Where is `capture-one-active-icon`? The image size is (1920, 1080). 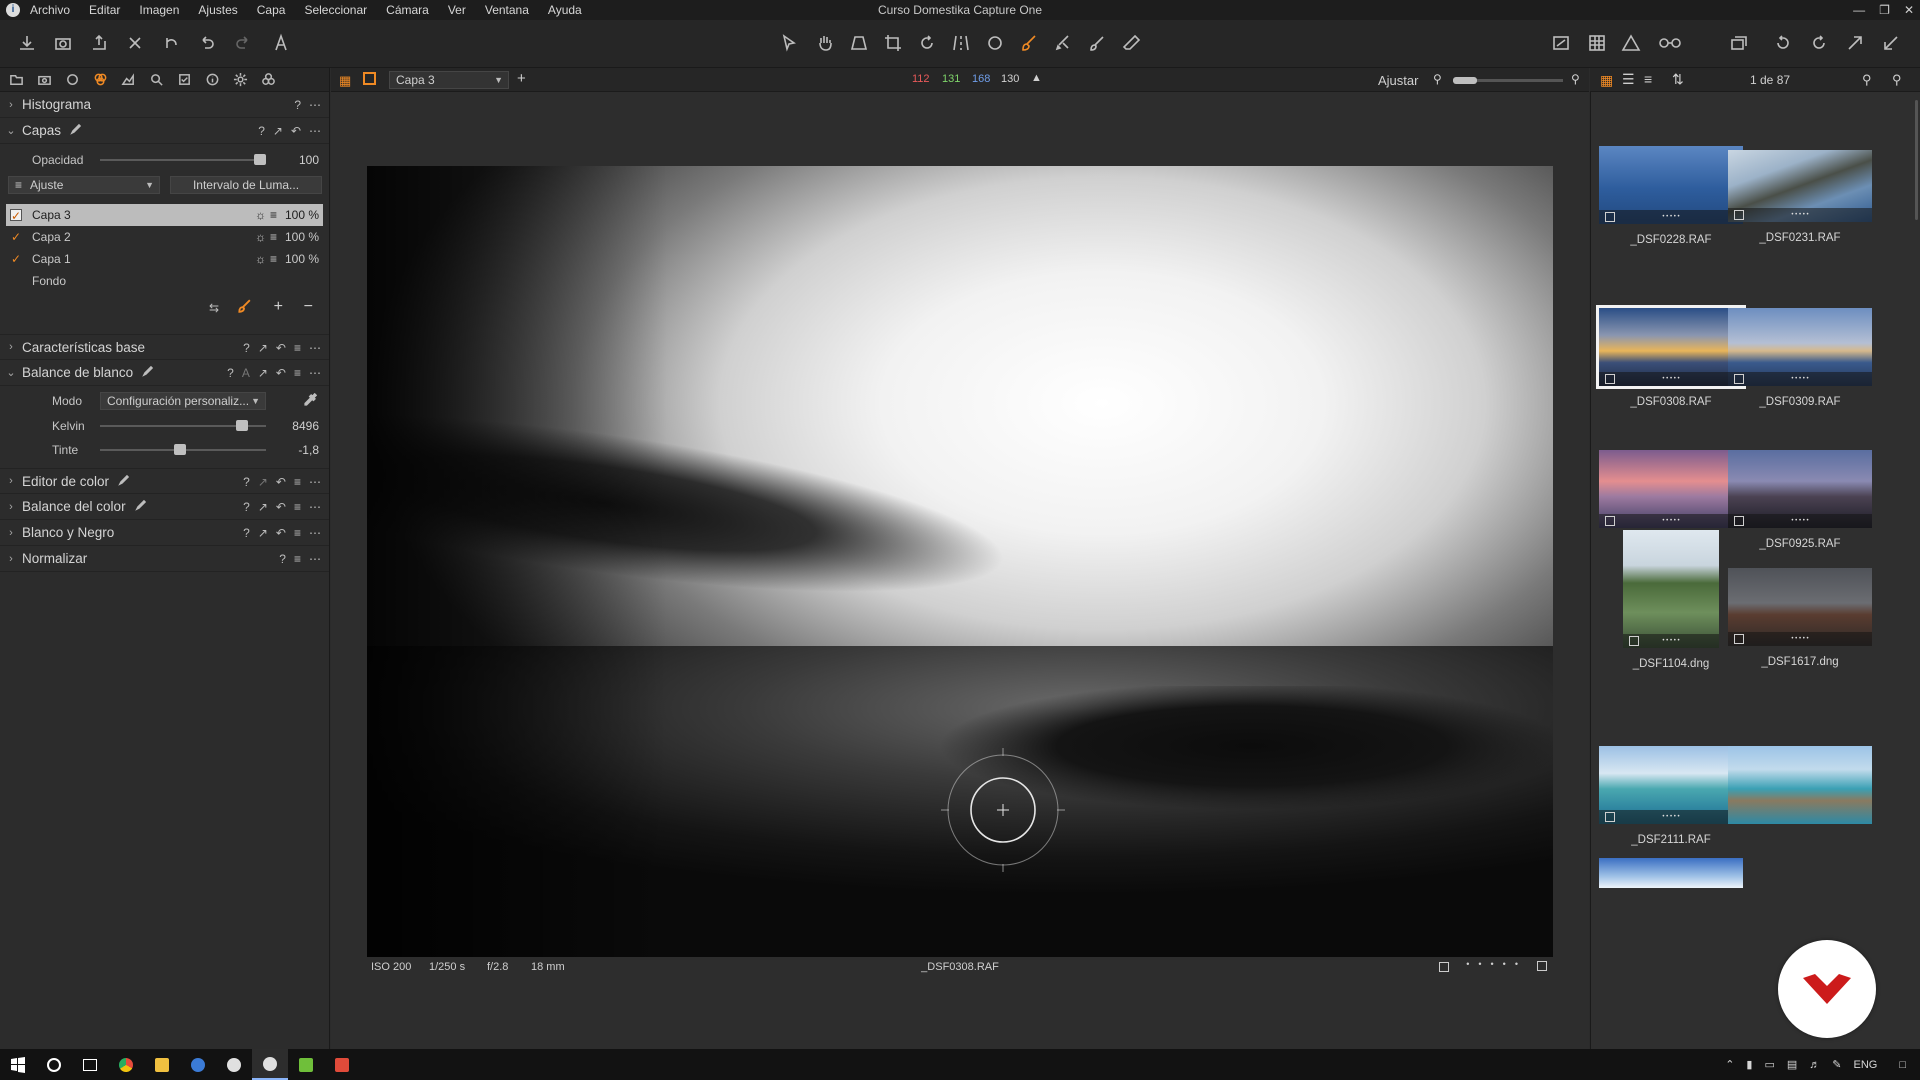
capture-one-active-icon is located at coordinates (270, 1064).